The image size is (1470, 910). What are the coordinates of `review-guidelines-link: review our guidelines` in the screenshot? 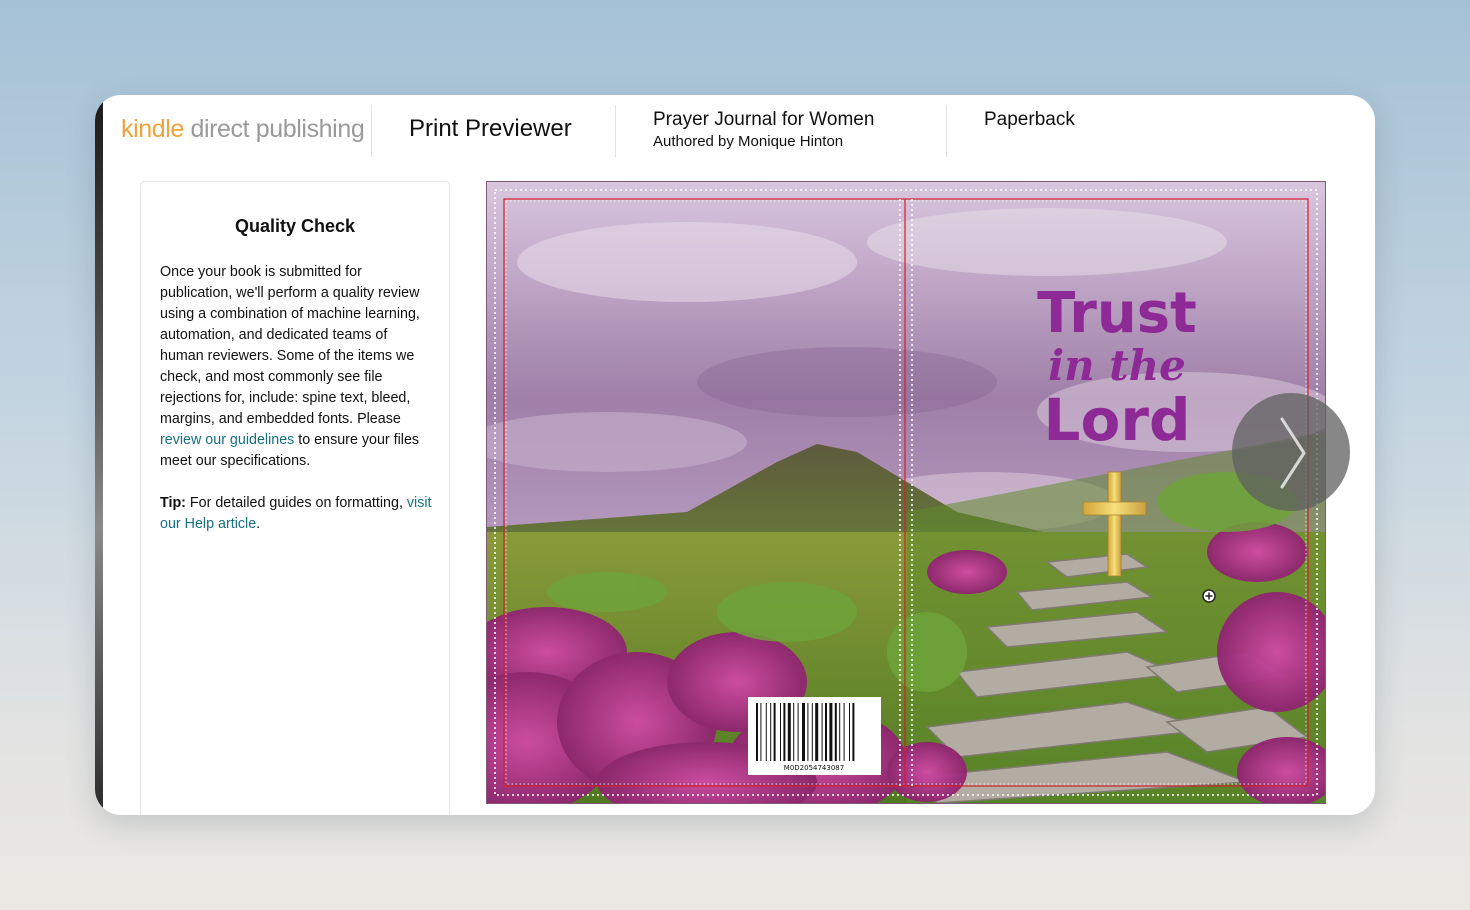 It's located at (227, 440).